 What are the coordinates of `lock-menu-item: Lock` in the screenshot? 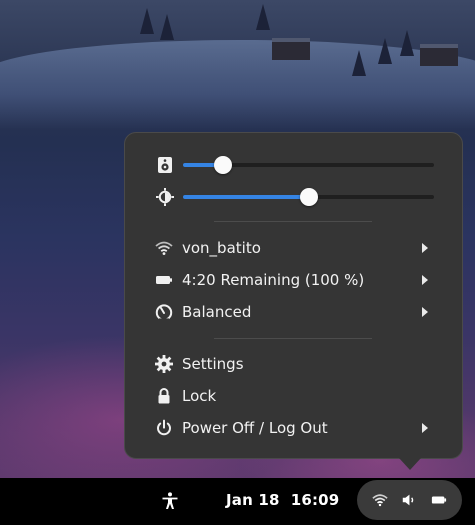 It's located at (293, 396).